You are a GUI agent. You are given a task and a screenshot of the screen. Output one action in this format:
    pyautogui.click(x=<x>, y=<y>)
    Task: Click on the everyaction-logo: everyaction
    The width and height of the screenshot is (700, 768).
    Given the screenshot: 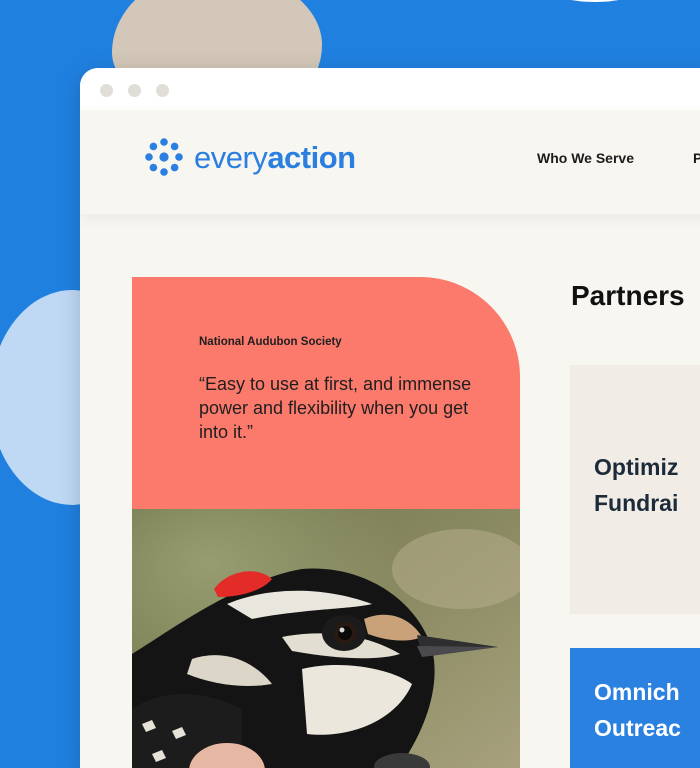 What is the action you would take?
    pyautogui.click(x=250, y=157)
    